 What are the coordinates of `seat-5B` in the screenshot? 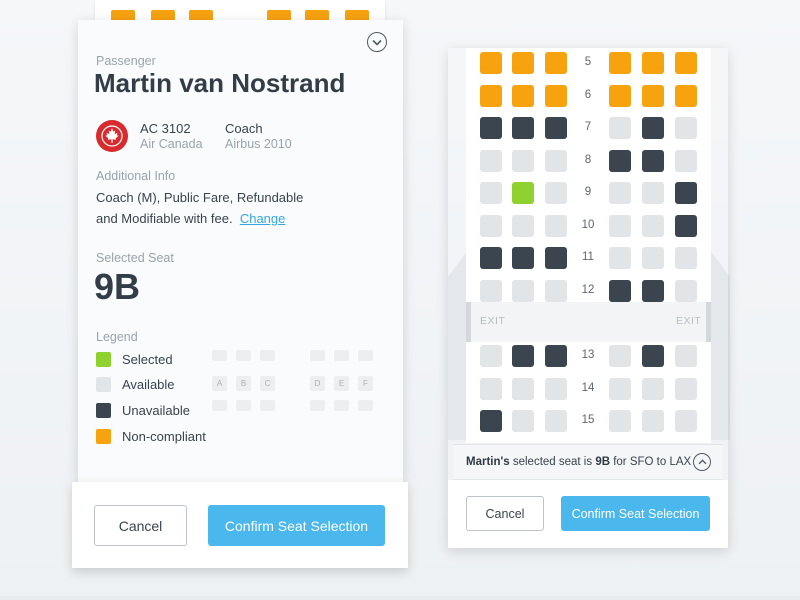 It's located at (523, 63).